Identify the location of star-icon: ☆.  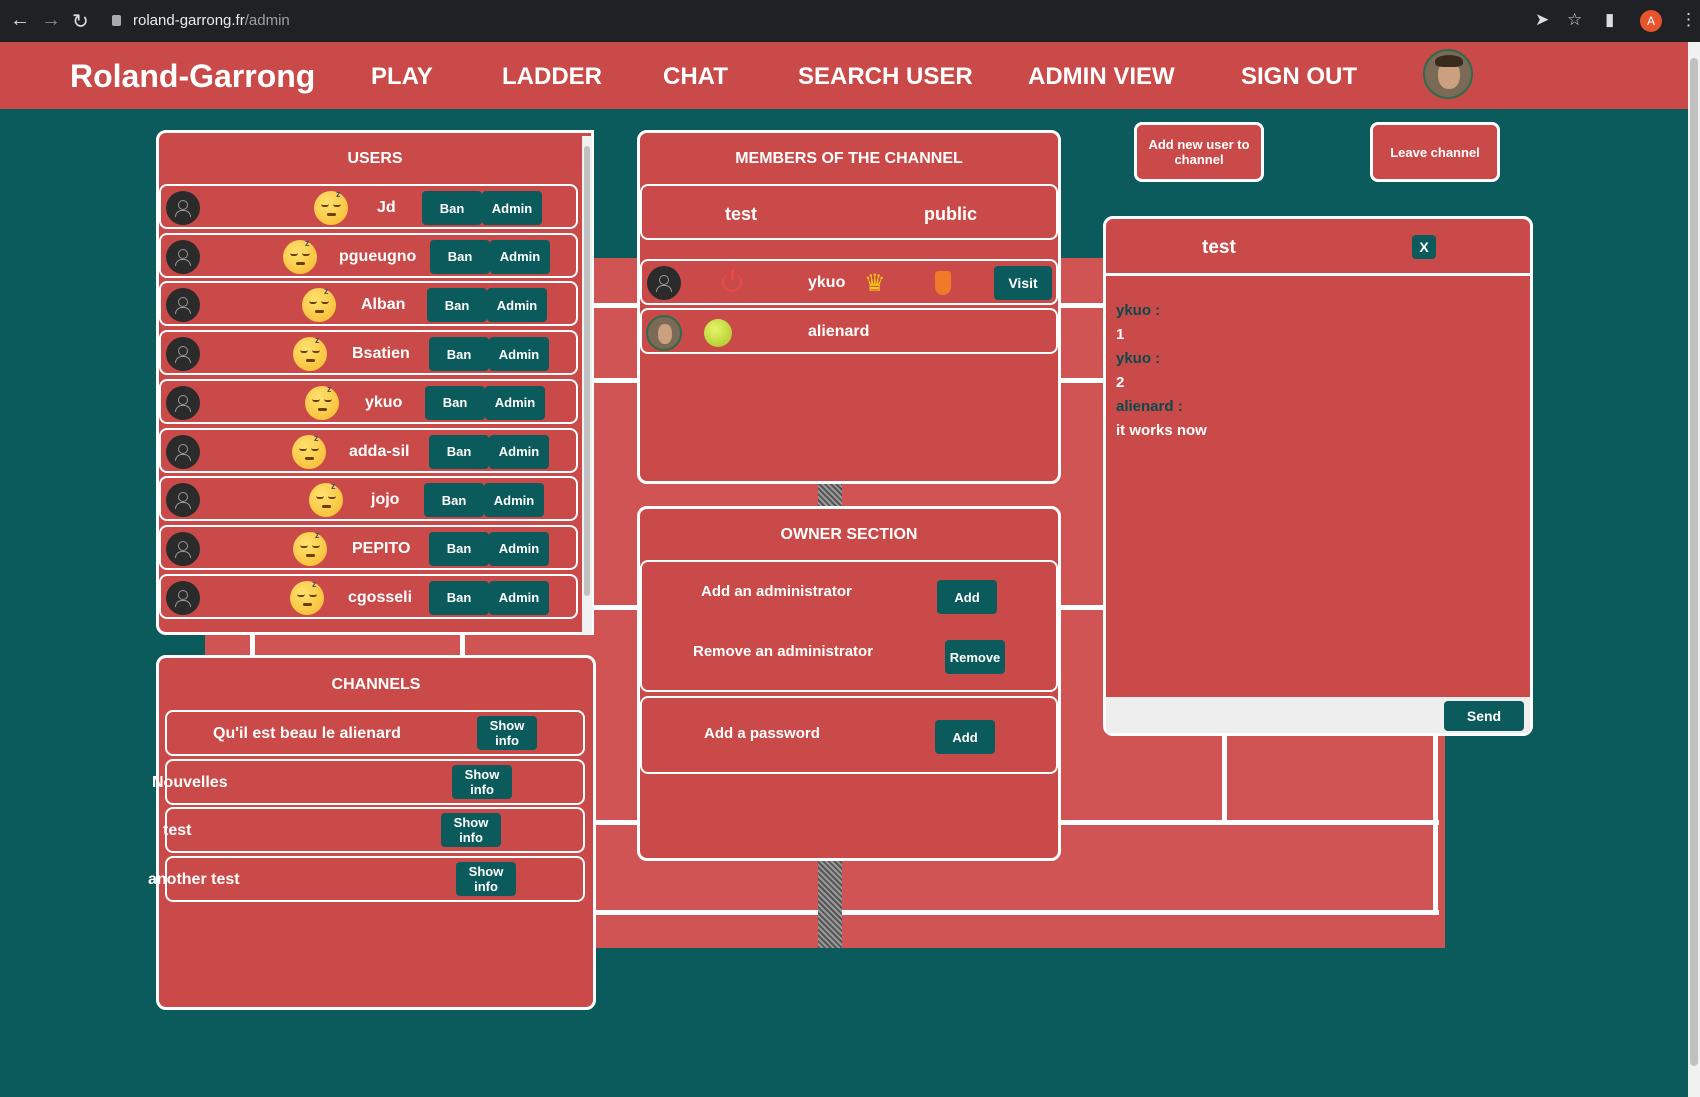
(1574, 20).